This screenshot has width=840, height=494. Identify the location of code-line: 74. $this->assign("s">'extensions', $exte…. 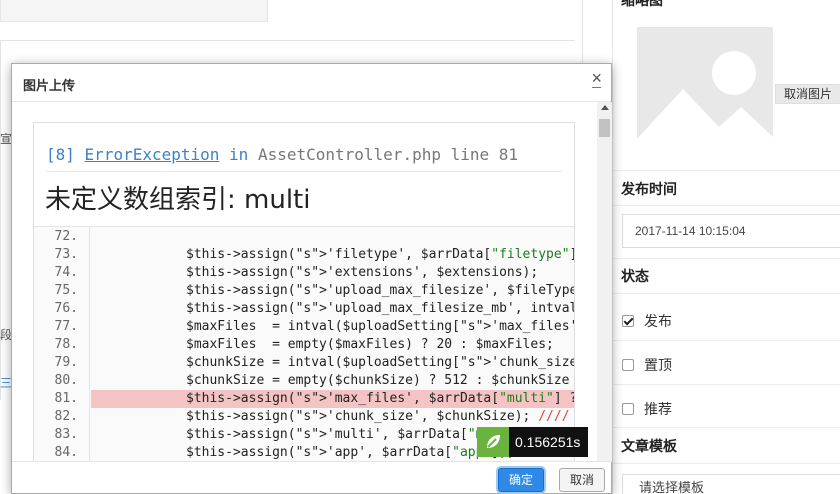
(304, 273).